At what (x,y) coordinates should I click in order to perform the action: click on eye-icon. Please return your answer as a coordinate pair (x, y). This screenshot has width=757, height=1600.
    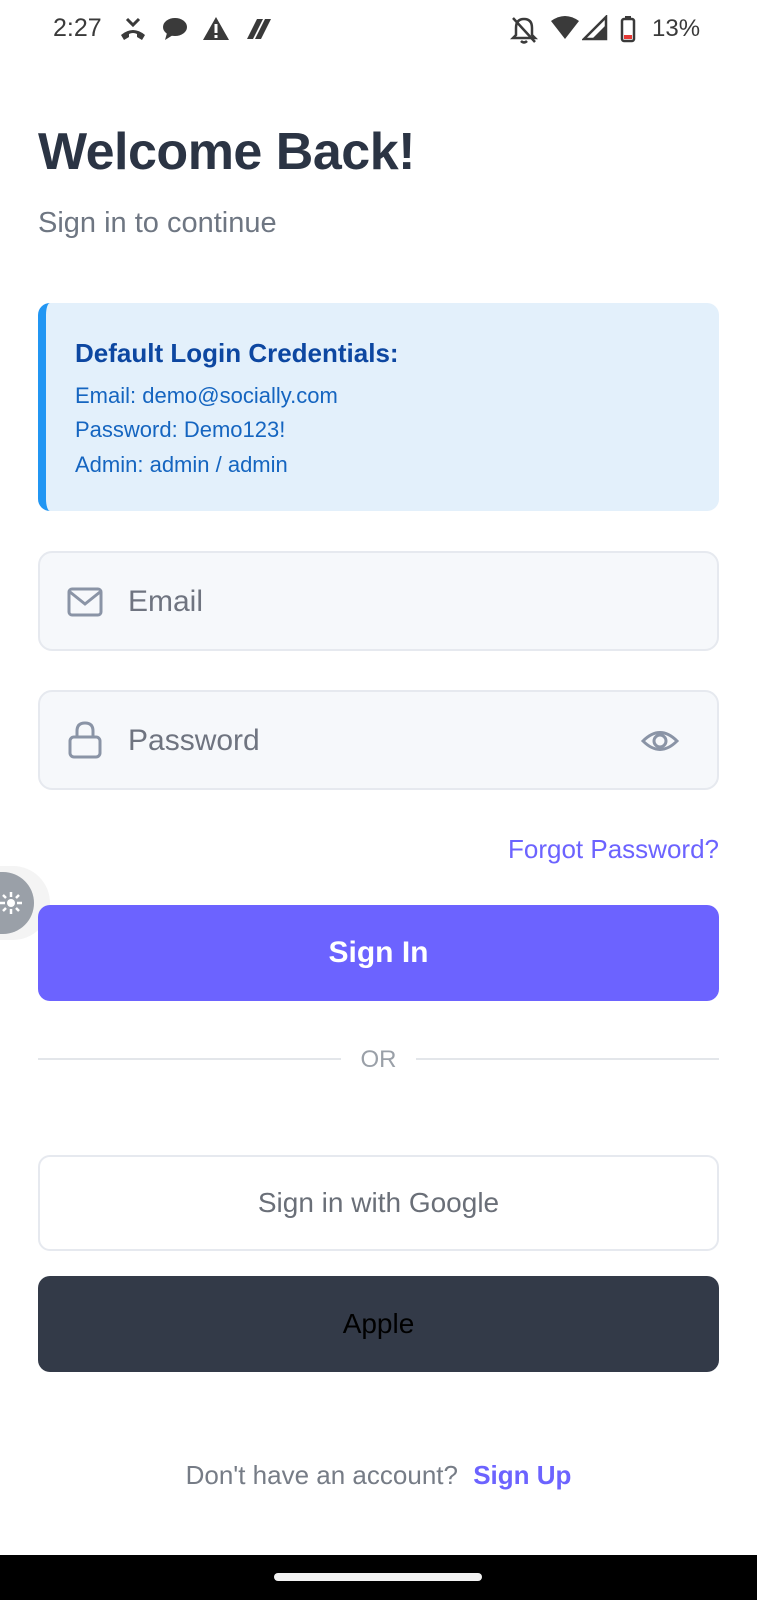
    Looking at the image, I should click on (660, 741).